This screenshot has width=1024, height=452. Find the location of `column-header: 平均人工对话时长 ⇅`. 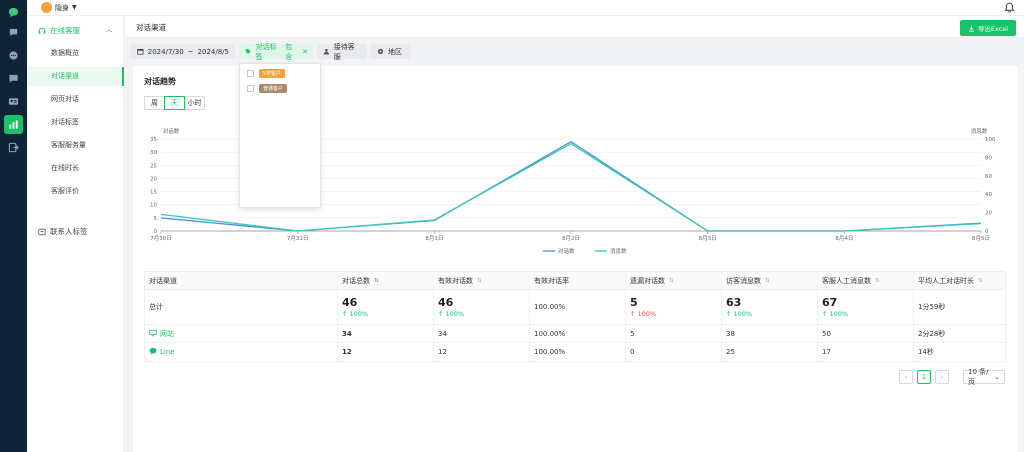

column-header: 平均人工对话时长 ⇅ is located at coordinates (960, 280).